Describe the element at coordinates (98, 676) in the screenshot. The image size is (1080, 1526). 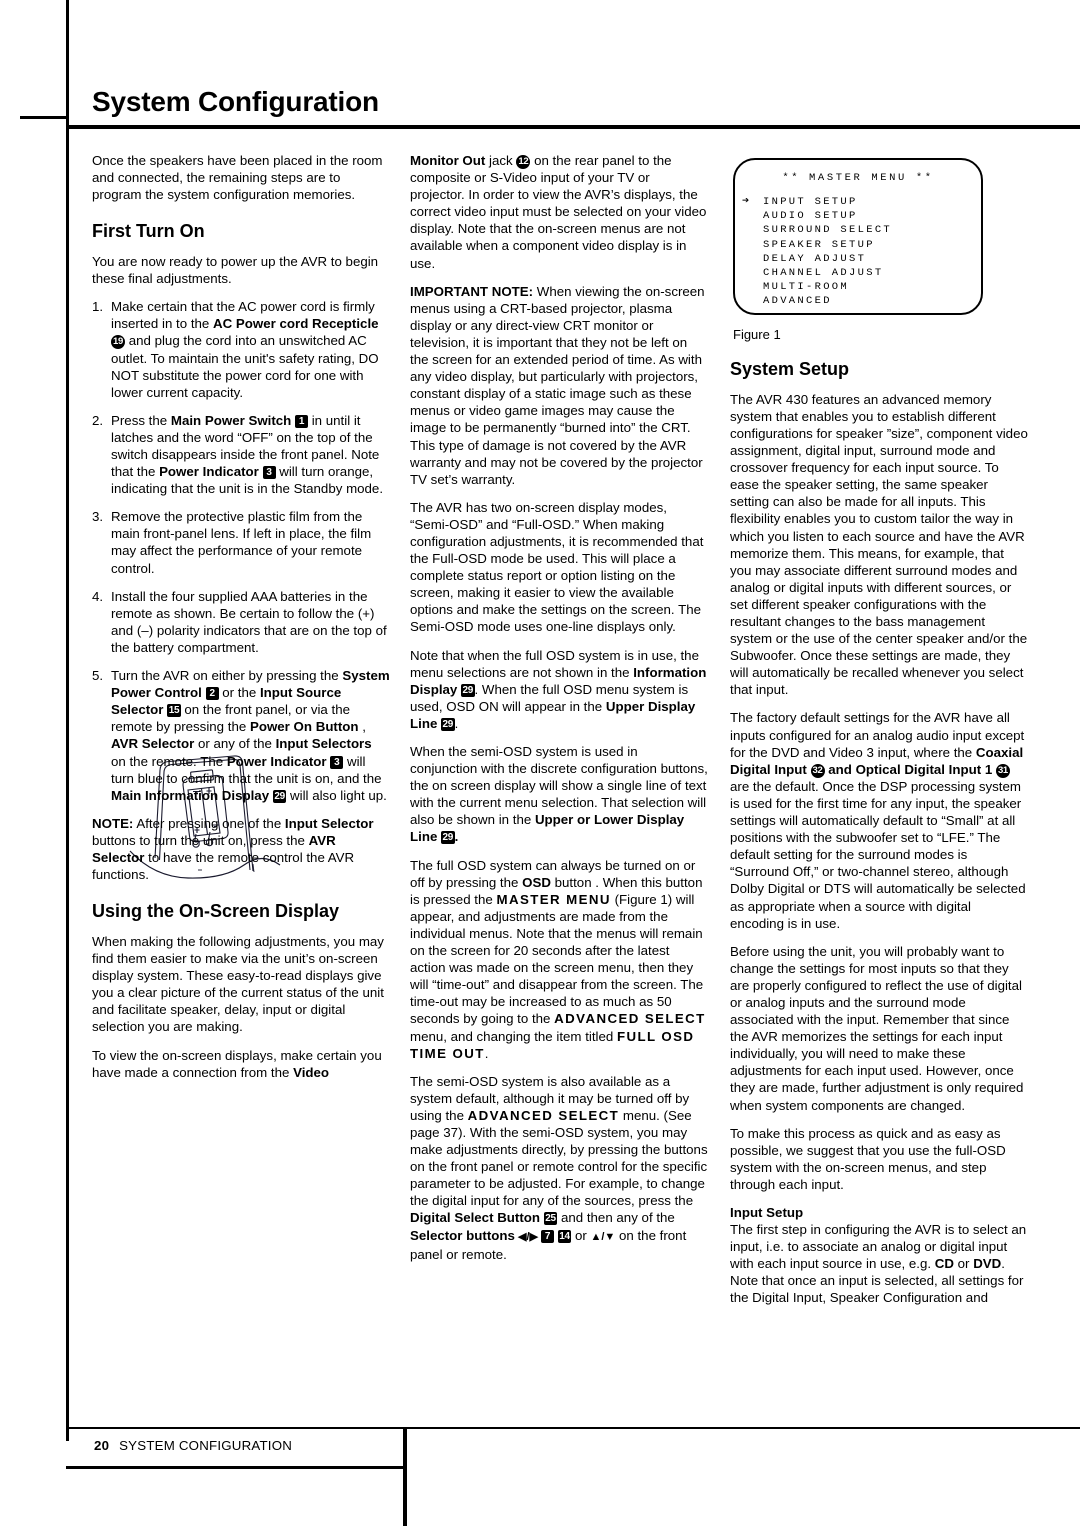
I see `step-number: 5.` at that location.